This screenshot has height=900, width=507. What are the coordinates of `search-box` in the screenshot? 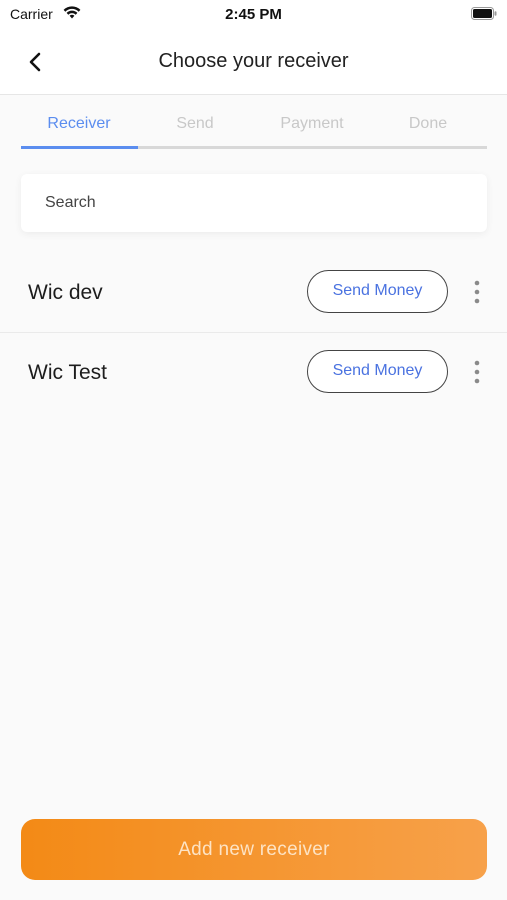 It's located at (254, 203).